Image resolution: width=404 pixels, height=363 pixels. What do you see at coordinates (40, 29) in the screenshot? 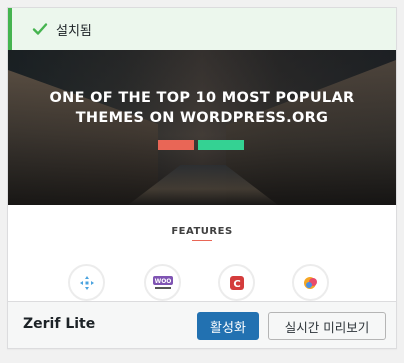
I see `checkmark-icon` at bounding box center [40, 29].